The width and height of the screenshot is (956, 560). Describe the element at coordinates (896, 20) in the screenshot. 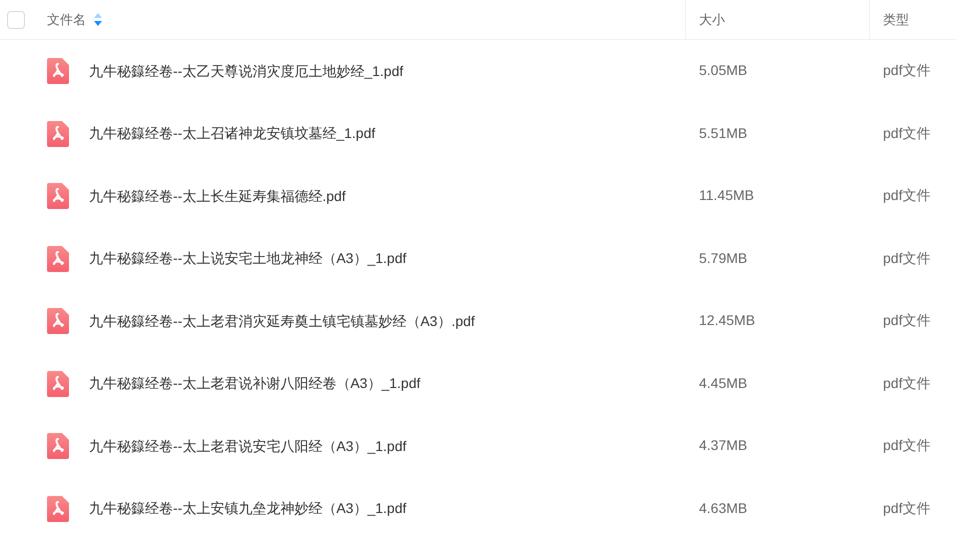

I see `column-header: 类型` at that location.